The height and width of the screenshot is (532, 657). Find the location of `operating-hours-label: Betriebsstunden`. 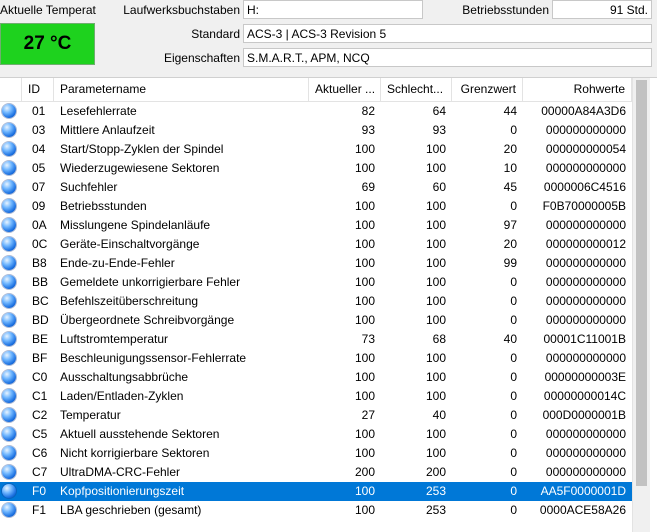

operating-hours-label: Betriebsstunden is located at coordinates (505, 10).